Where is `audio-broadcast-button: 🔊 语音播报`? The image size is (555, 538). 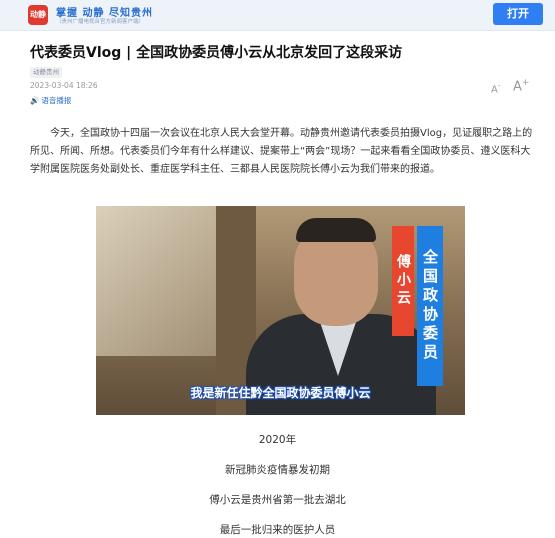 audio-broadcast-button: 🔊 语音播报 is located at coordinates (50, 100).